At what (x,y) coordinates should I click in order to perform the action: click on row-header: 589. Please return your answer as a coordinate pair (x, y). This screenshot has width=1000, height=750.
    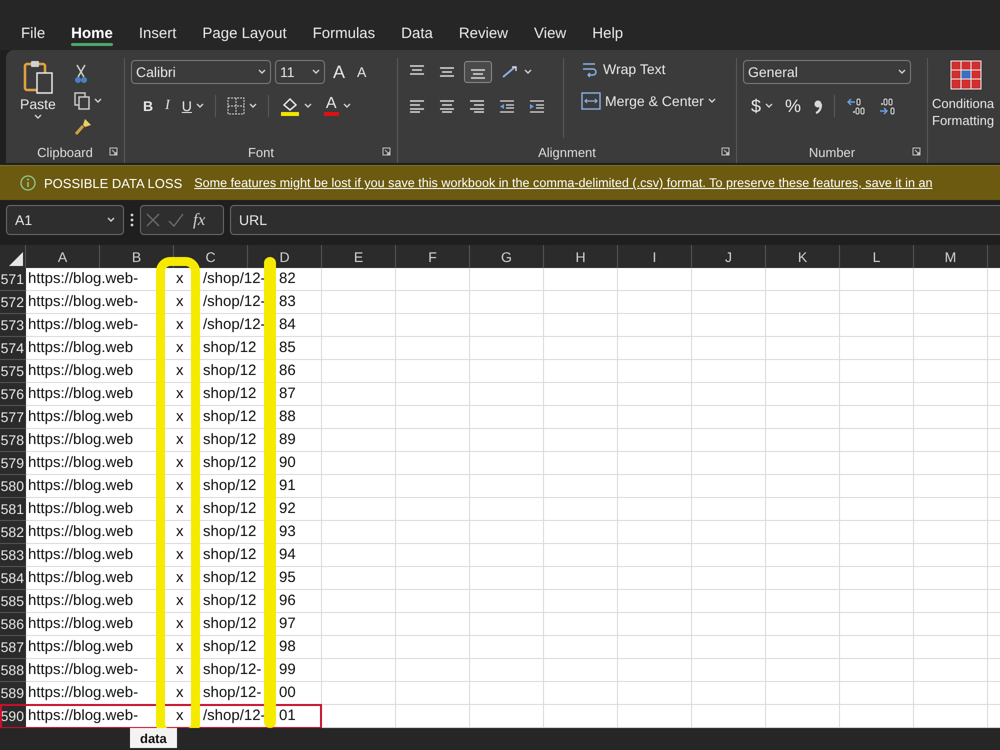
    Looking at the image, I should click on (13, 693).